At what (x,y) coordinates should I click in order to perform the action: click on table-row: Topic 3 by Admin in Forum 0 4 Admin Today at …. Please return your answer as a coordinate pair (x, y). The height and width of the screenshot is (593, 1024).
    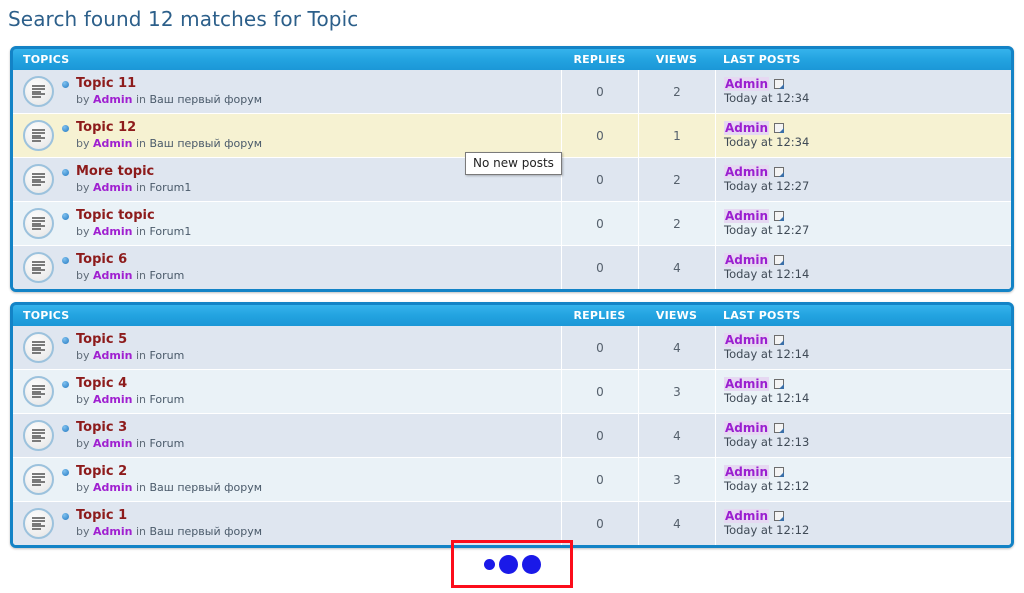
    Looking at the image, I should click on (512, 436).